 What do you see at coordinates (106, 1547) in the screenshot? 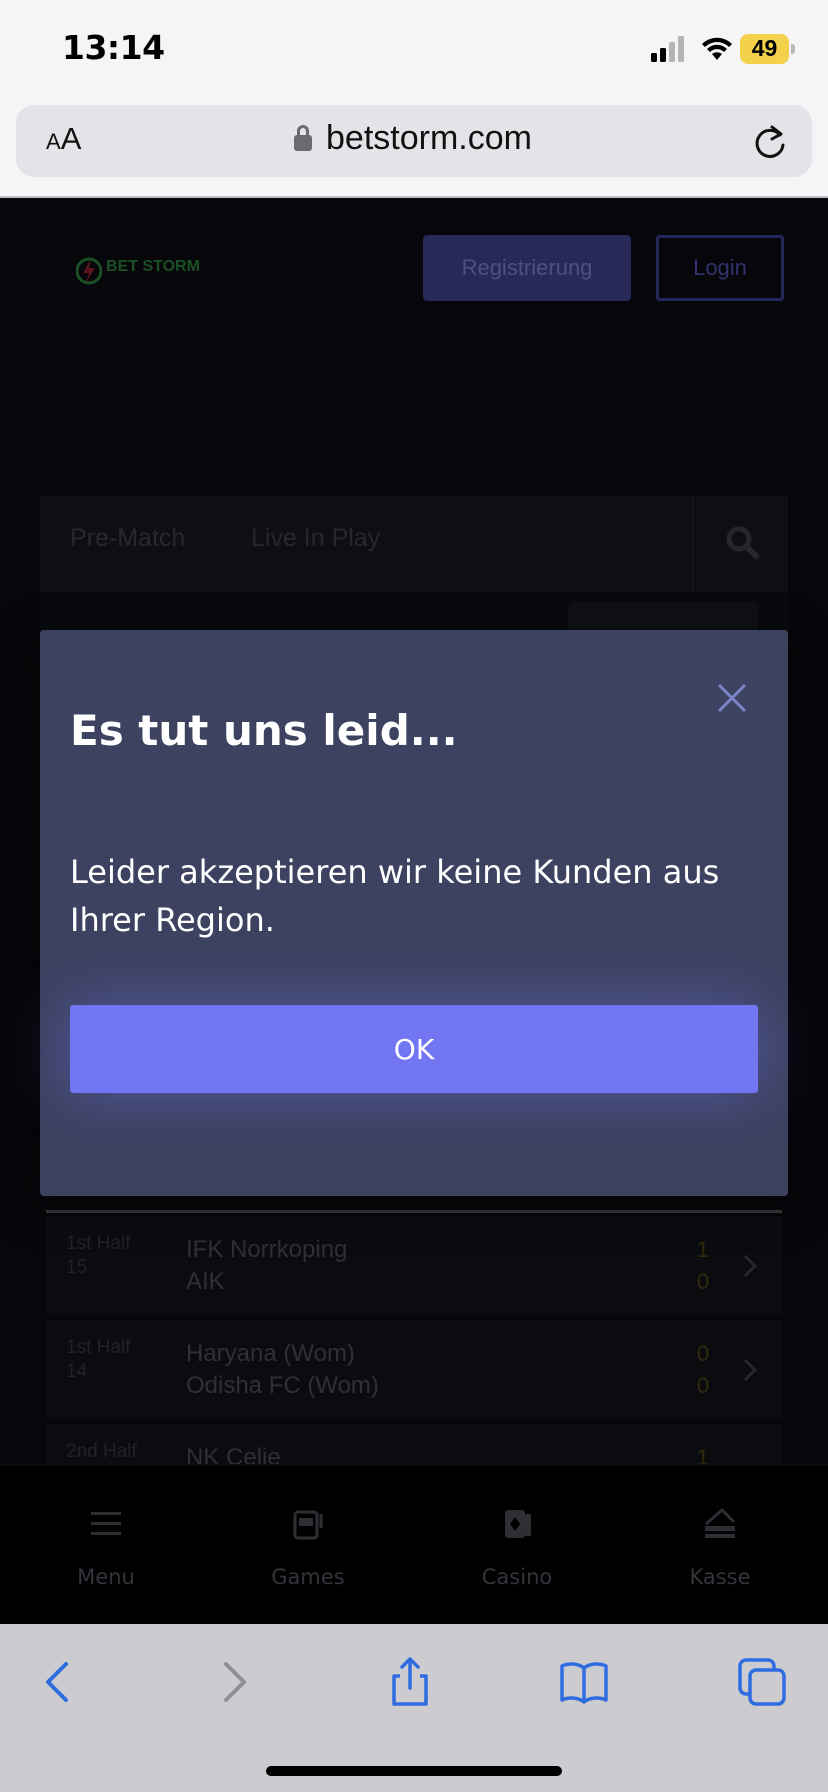
I see `nav-menu: Menu` at bounding box center [106, 1547].